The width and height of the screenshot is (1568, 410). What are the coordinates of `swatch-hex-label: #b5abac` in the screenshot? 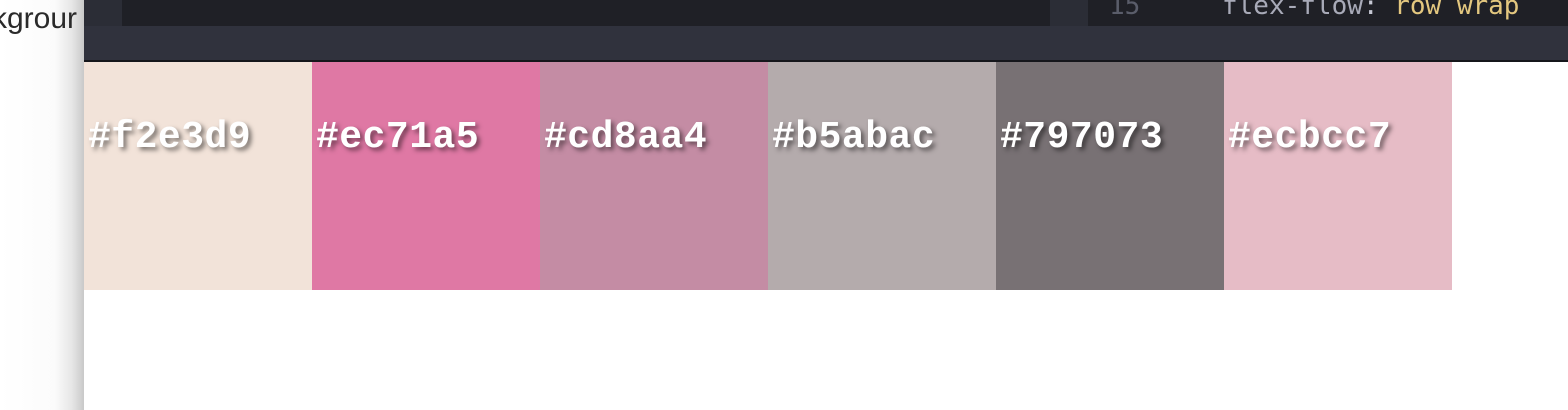 It's located at (854, 137).